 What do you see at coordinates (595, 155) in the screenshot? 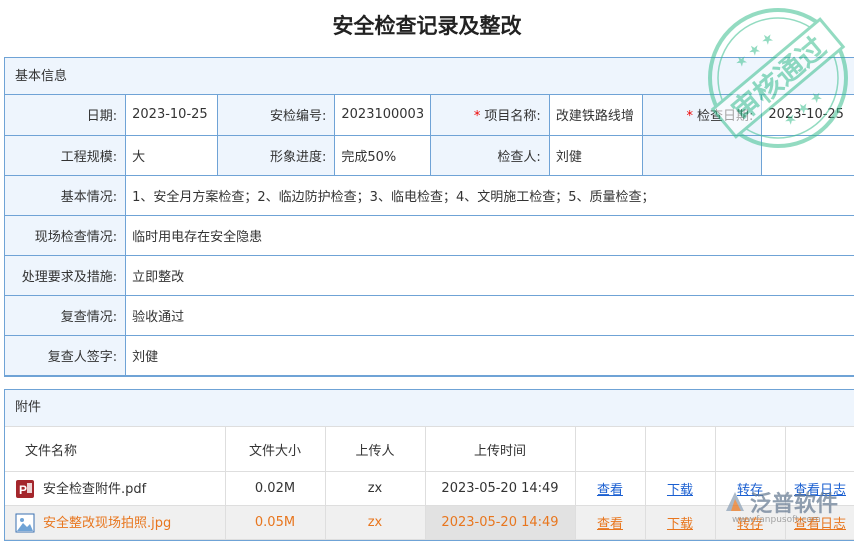
I see `inspector-value: 刘健` at bounding box center [595, 155].